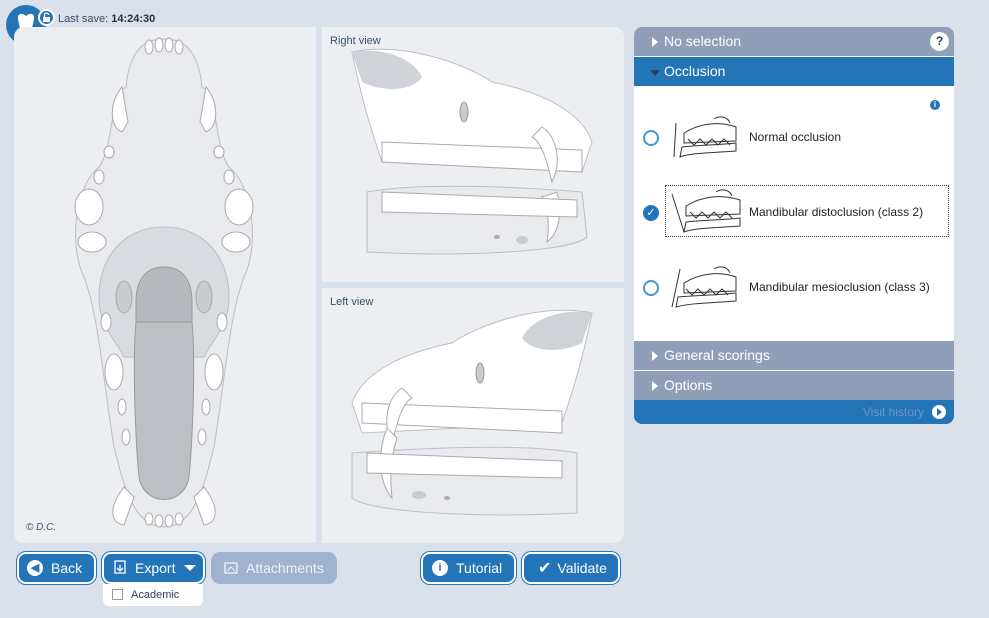 The image size is (989, 618). I want to click on copyright-text: © D.C., so click(41, 527).